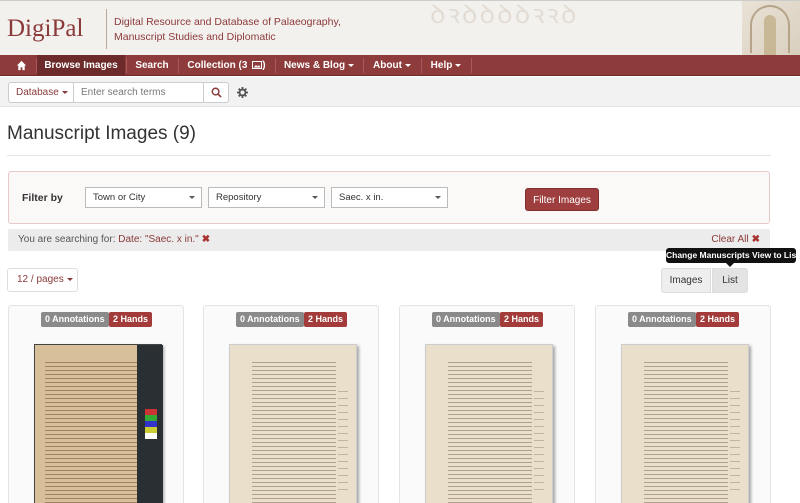 Image resolution: width=800 pixels, height=503 pixels. I want to click on nav-label: About, so click(387, 65).